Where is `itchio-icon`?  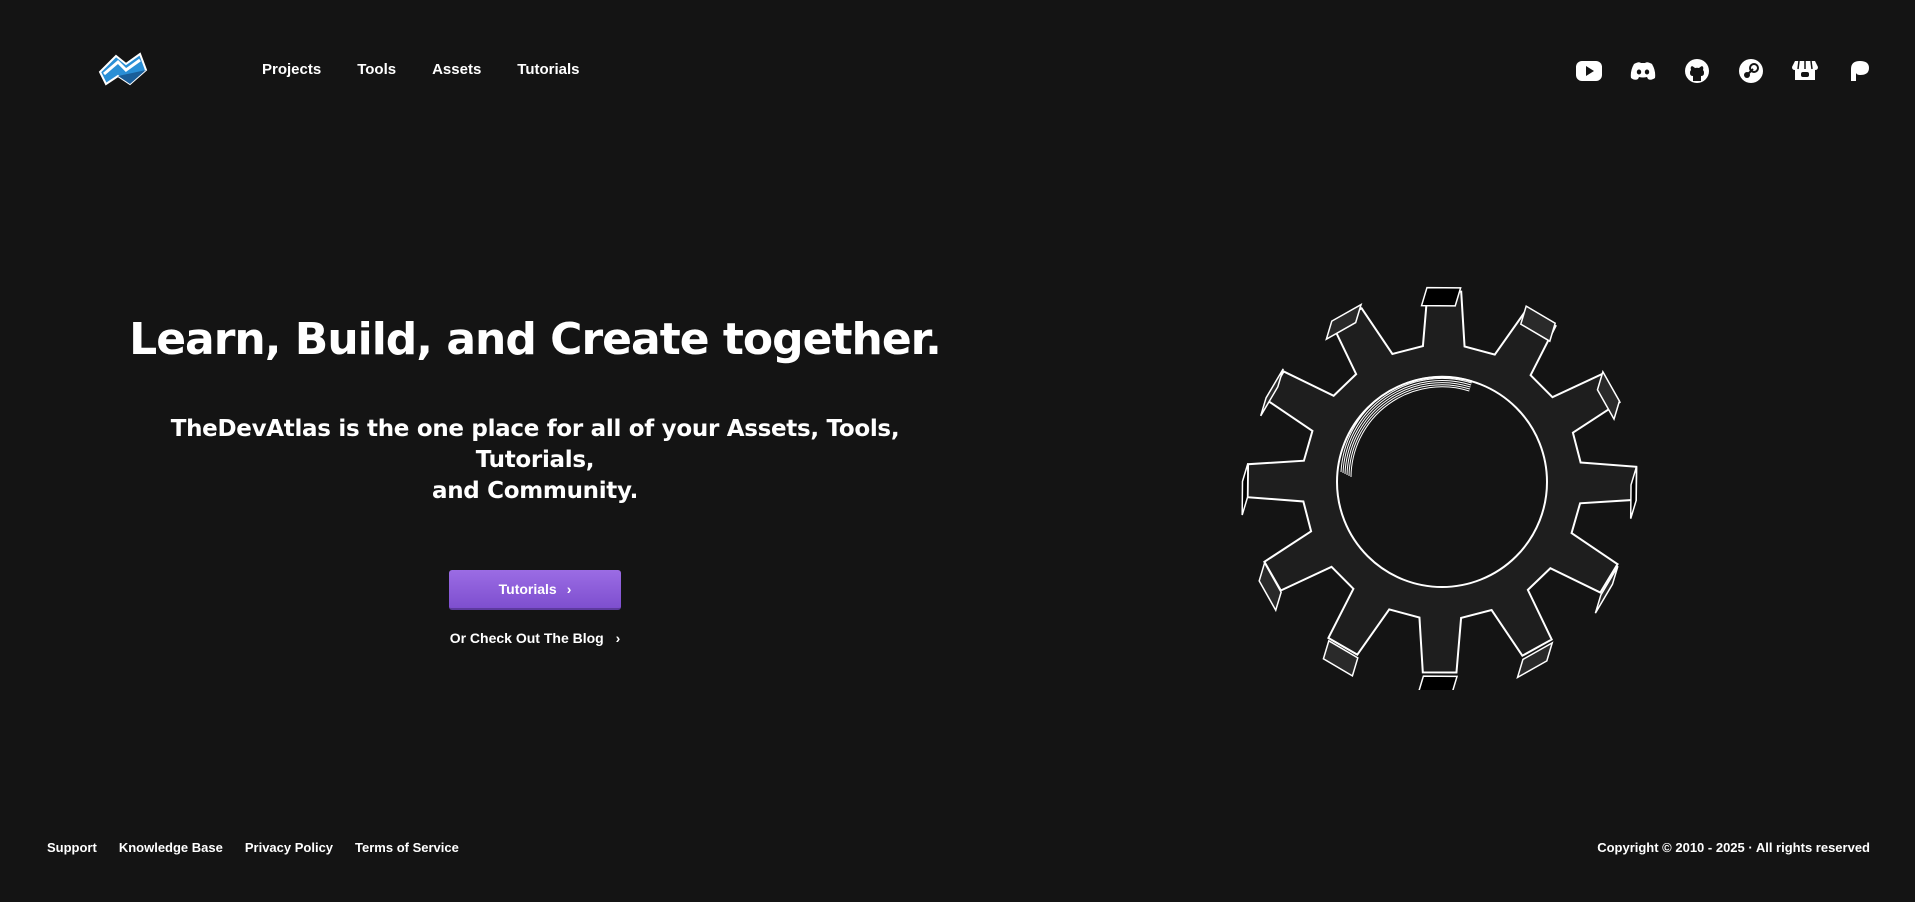 itchio-icon is located at coordinates (1805, 71).